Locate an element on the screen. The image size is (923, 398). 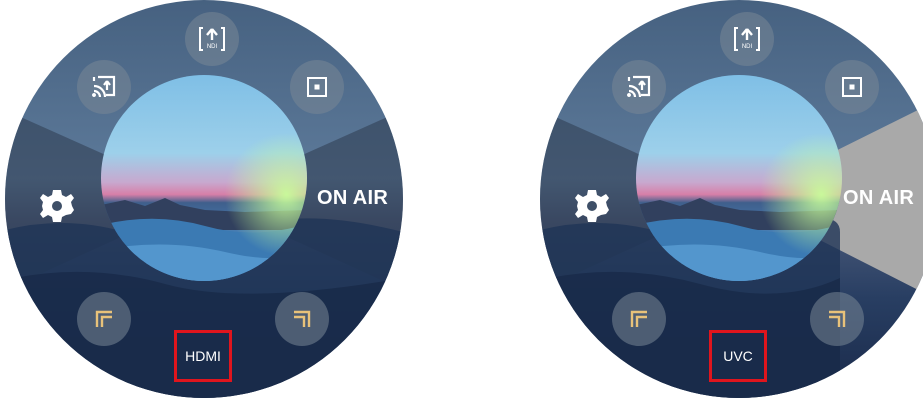
source-selector-button: UVC is located at coordinates (738, 356).